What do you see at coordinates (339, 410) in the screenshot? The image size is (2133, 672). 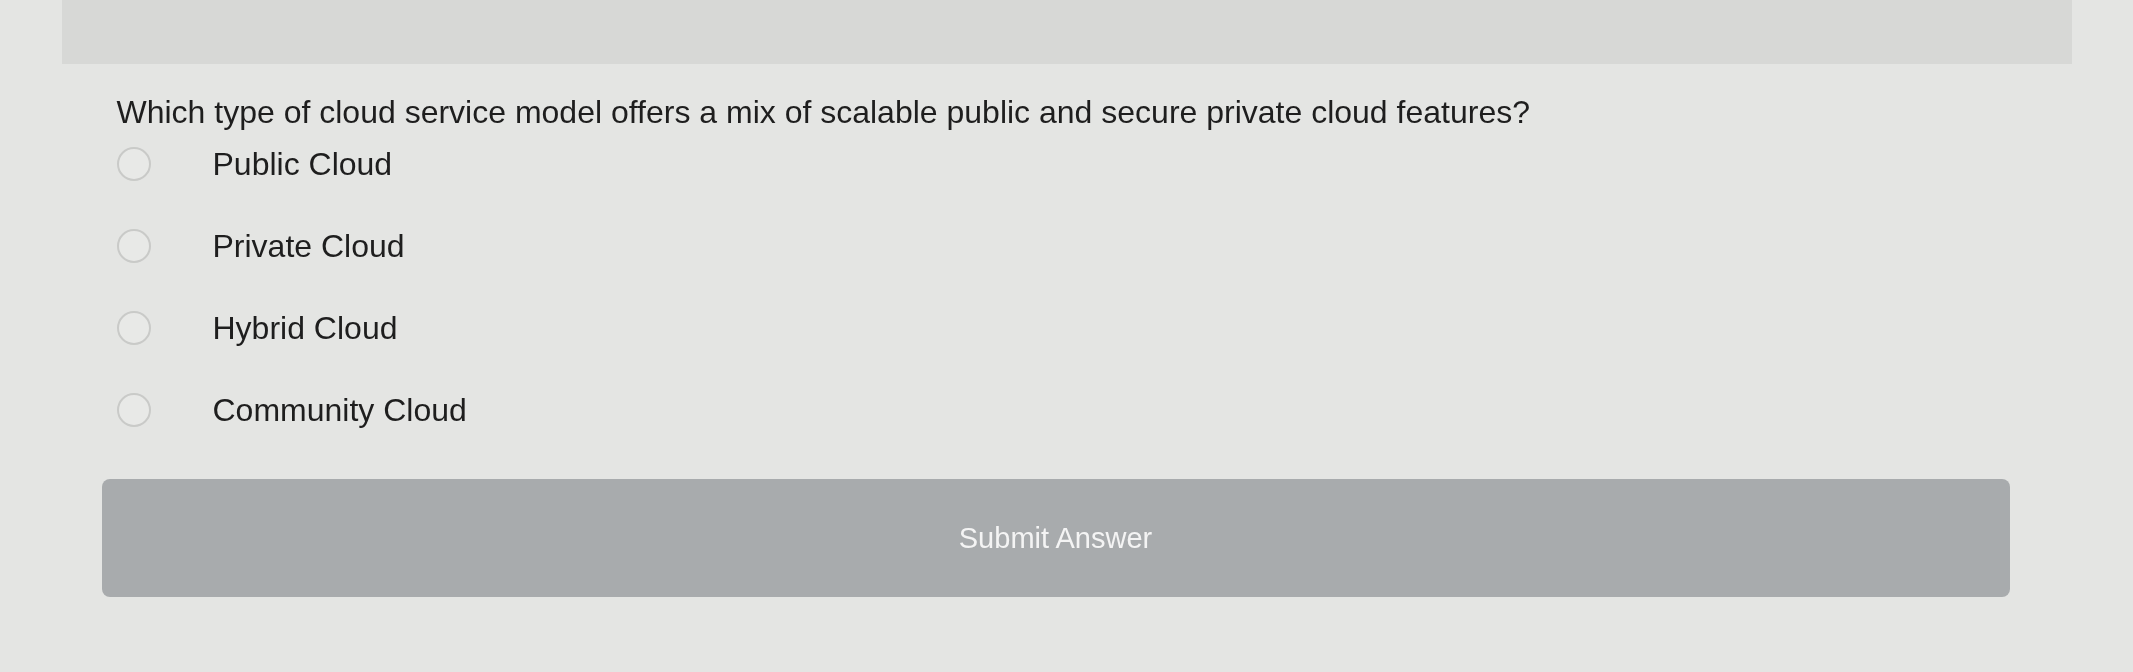 I see `option-label: Community Cloud` at bounding box center [339, 410].